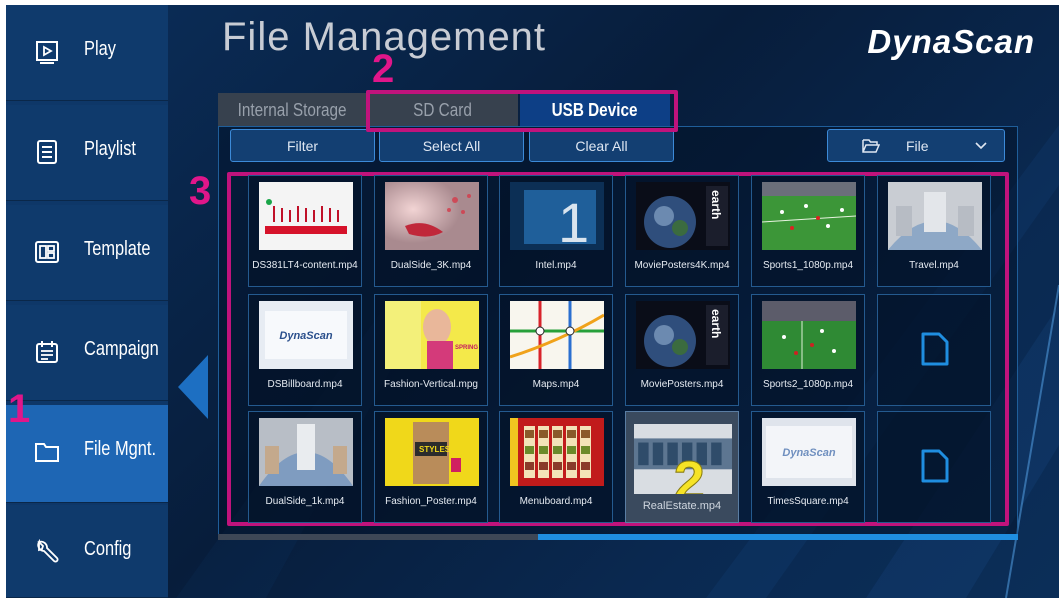  I want to click on file-tile: STYLES Fashion_Poster.mp4, so click(431, 467).